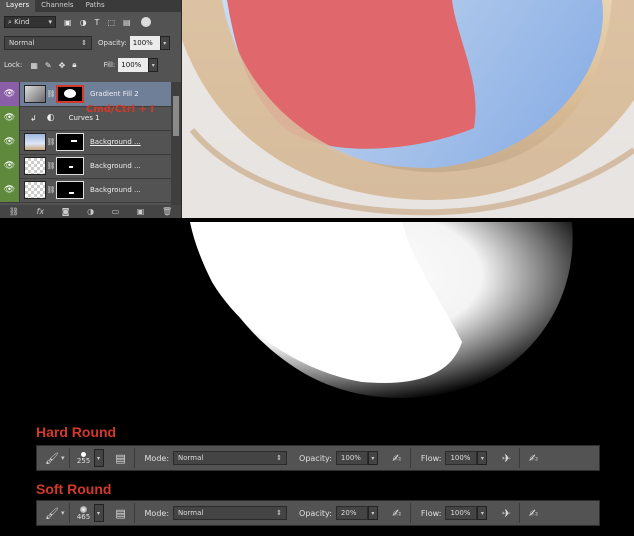 The image size is (634, 536). What do you see at coordinates (153, 65) in the screenshot?
I see `fill-dropdown: ▾` at bounding box center [153, 65].